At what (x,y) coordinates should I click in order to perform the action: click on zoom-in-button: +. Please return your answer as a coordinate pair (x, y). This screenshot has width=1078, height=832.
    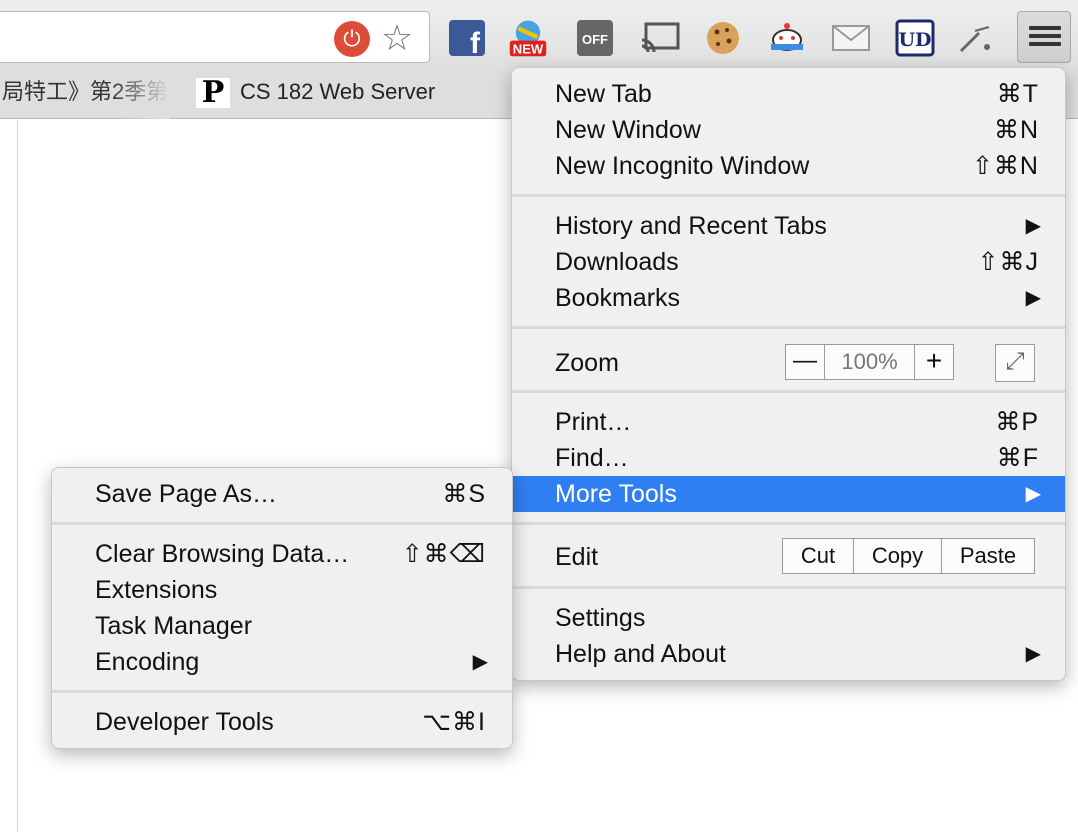
    Looking at the image, I should click on (934, 362).